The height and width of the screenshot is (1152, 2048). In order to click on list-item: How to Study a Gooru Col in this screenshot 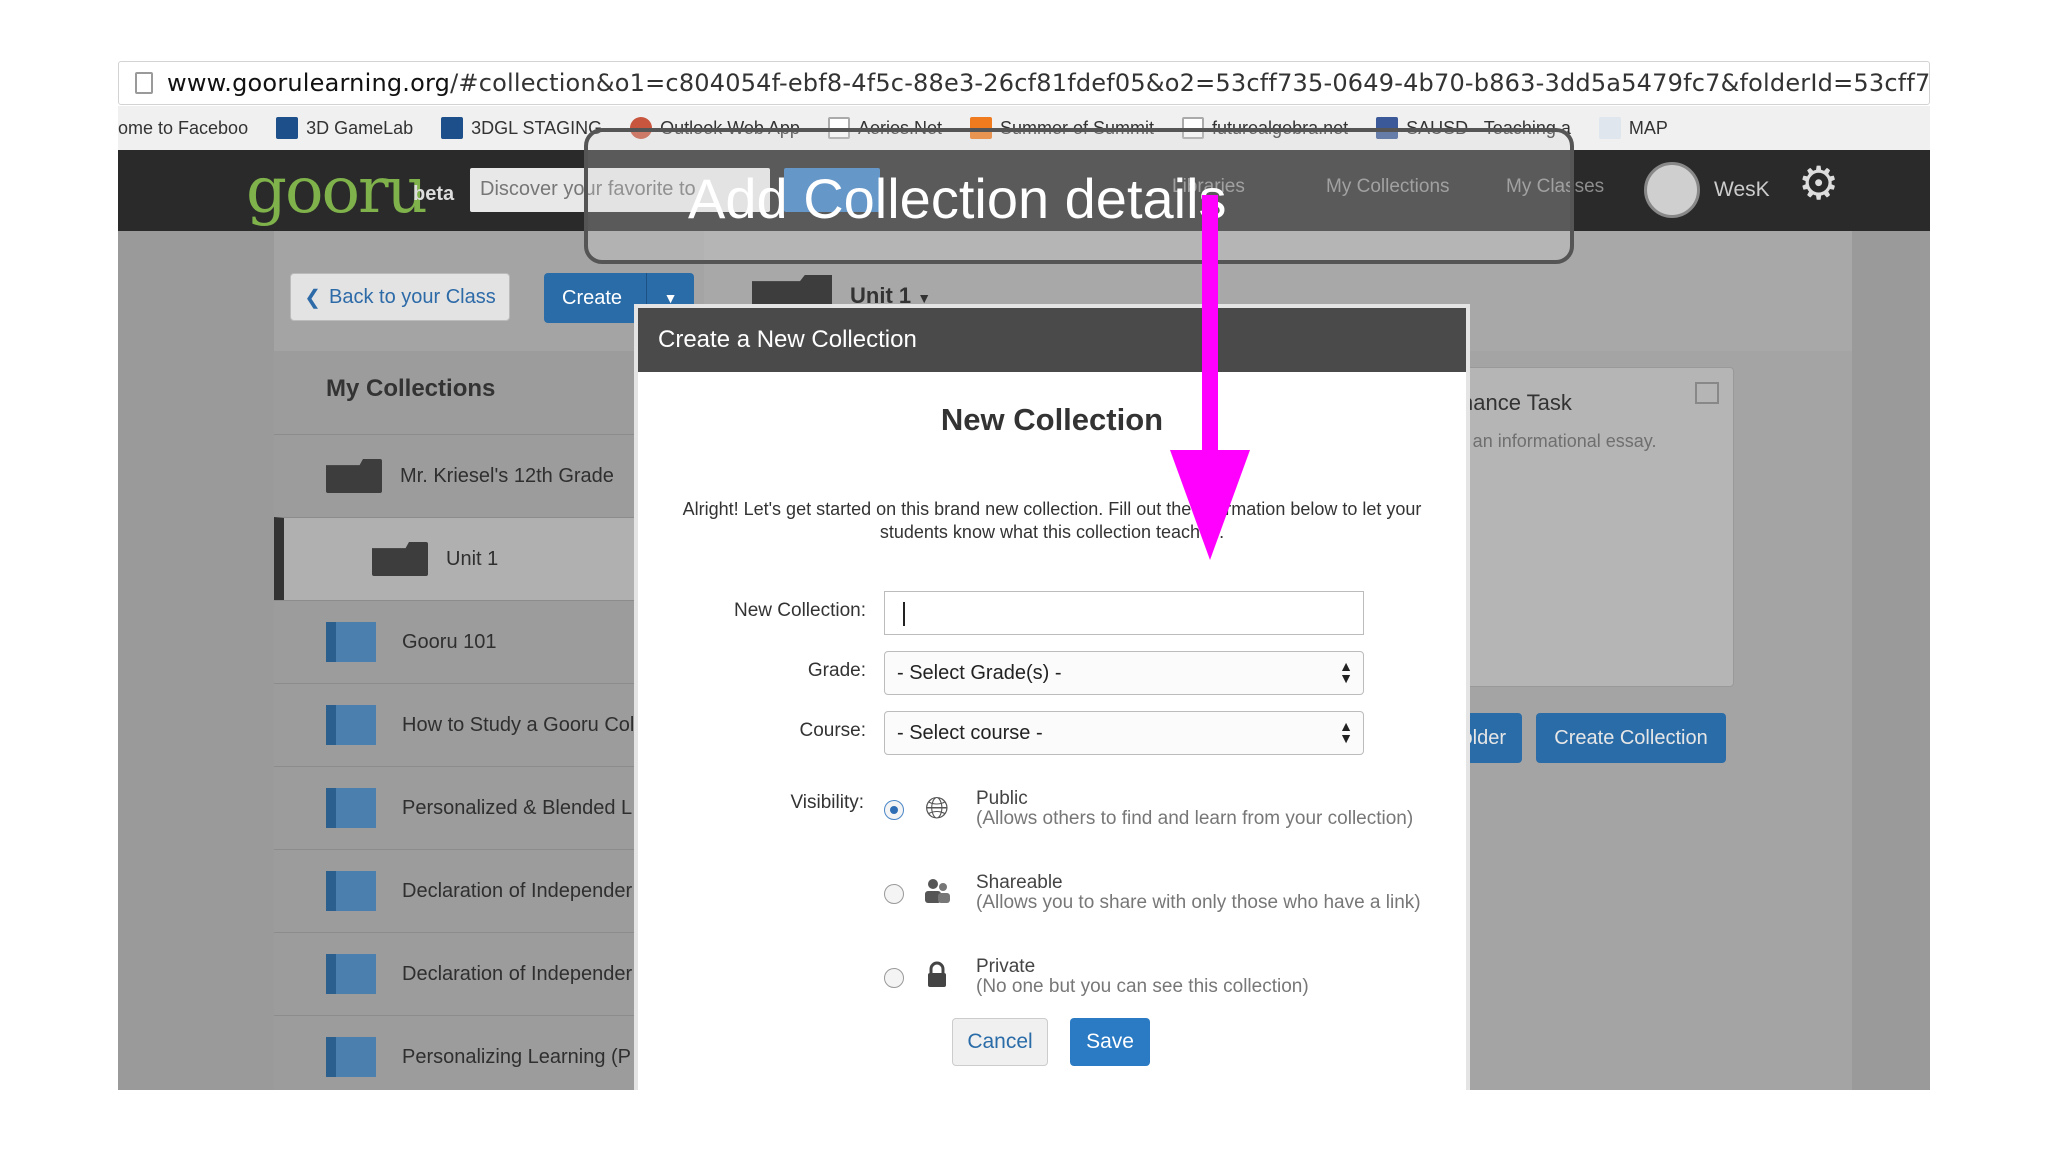, I will do `click(474, 724)`.